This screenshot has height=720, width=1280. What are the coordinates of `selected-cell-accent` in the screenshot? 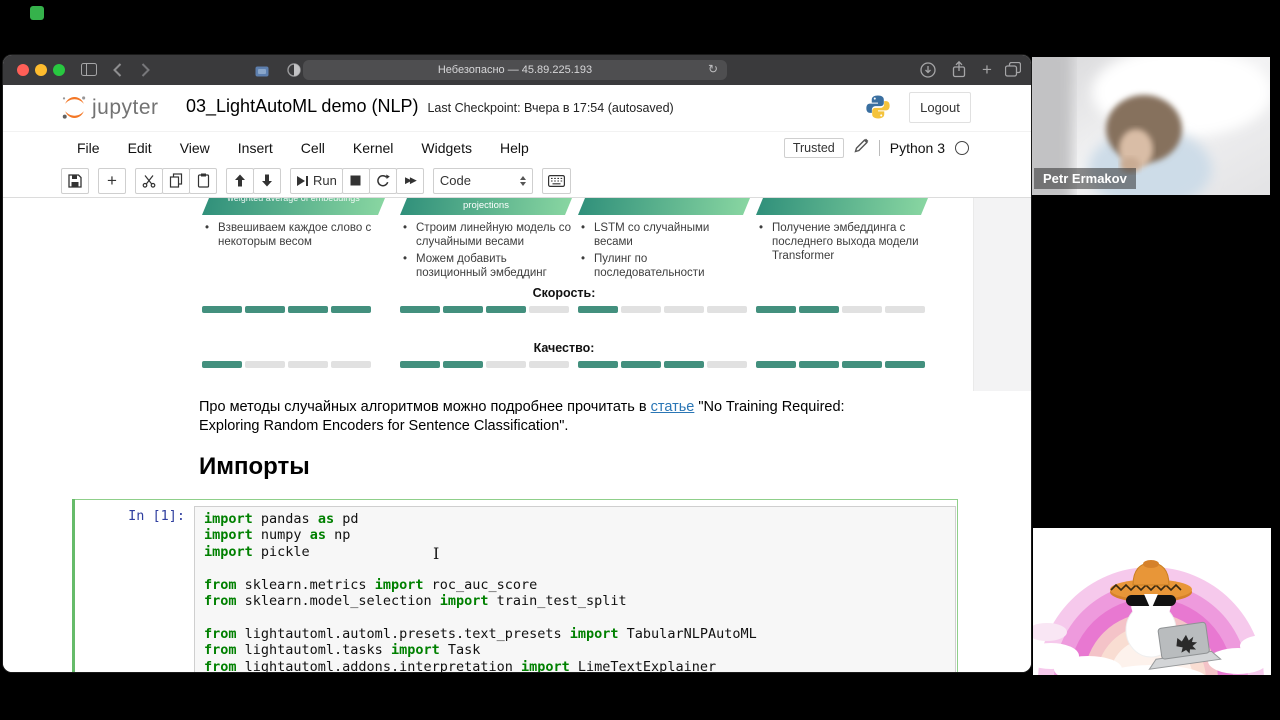 It's located at (73, 585).